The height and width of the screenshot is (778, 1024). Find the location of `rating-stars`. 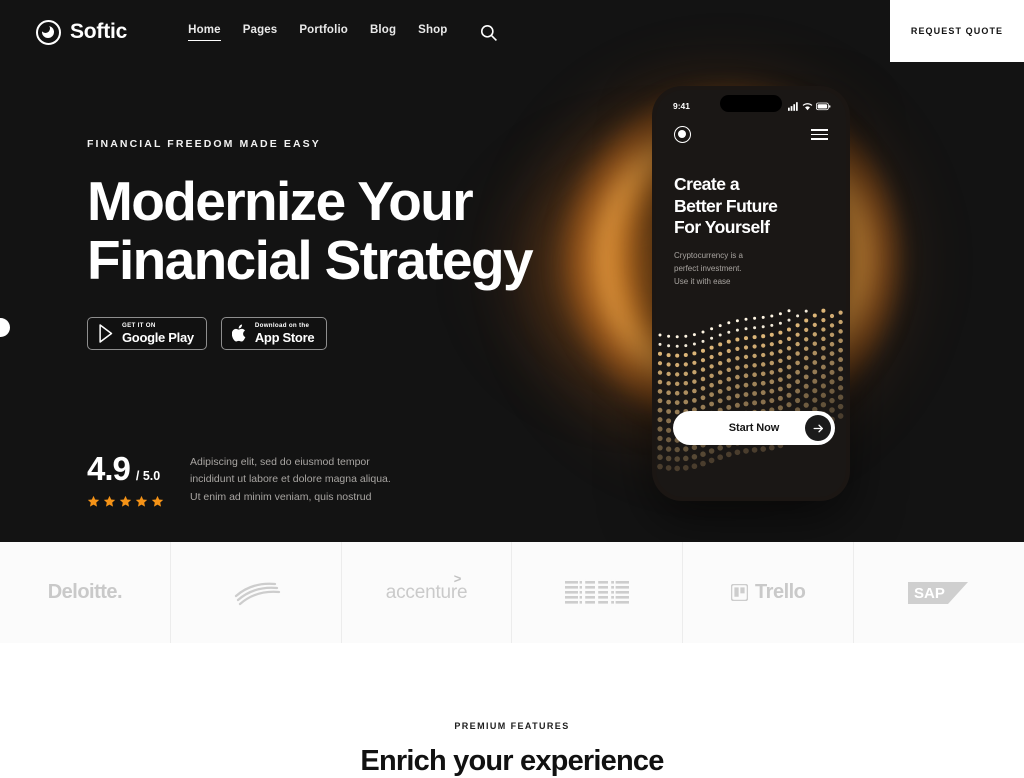

rating-stars is located at coordinates (125, 501).